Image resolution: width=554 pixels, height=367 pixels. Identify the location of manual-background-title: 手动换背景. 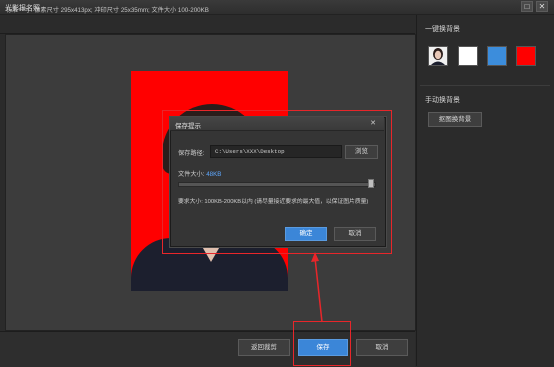
(442, 100).